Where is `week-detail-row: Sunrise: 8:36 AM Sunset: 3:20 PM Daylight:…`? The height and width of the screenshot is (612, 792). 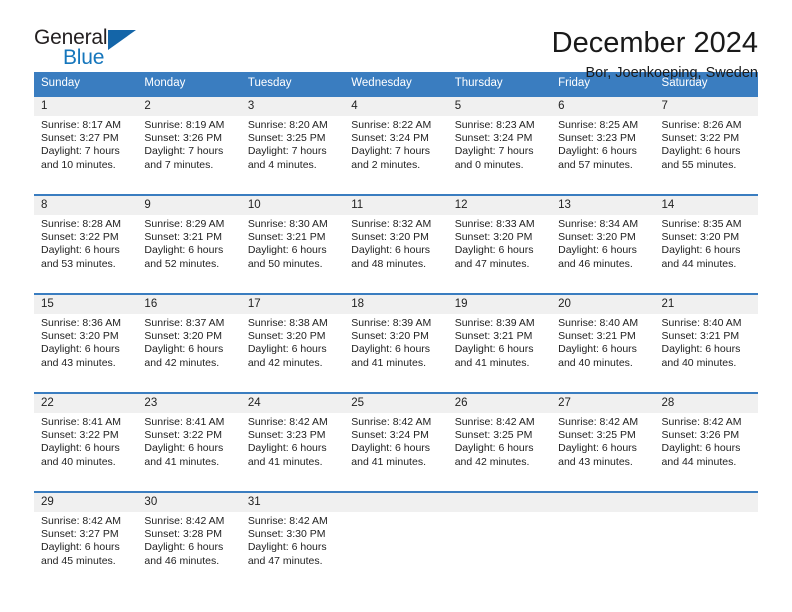
week-detail-row: Sunrise: 8:36 AM Sunset: 3:20 PM Daylight:… is located at coordinates (396, 347).